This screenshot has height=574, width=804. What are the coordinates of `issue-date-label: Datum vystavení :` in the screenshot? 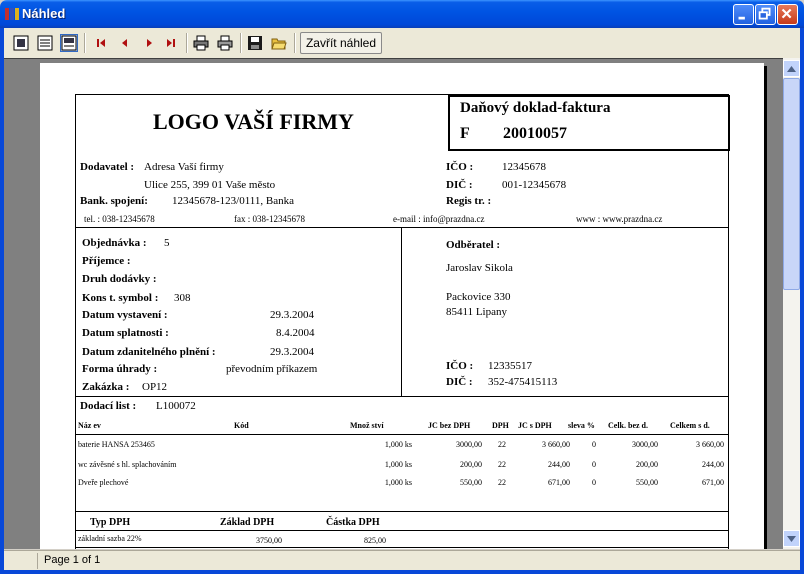 It's located at (125, 315).